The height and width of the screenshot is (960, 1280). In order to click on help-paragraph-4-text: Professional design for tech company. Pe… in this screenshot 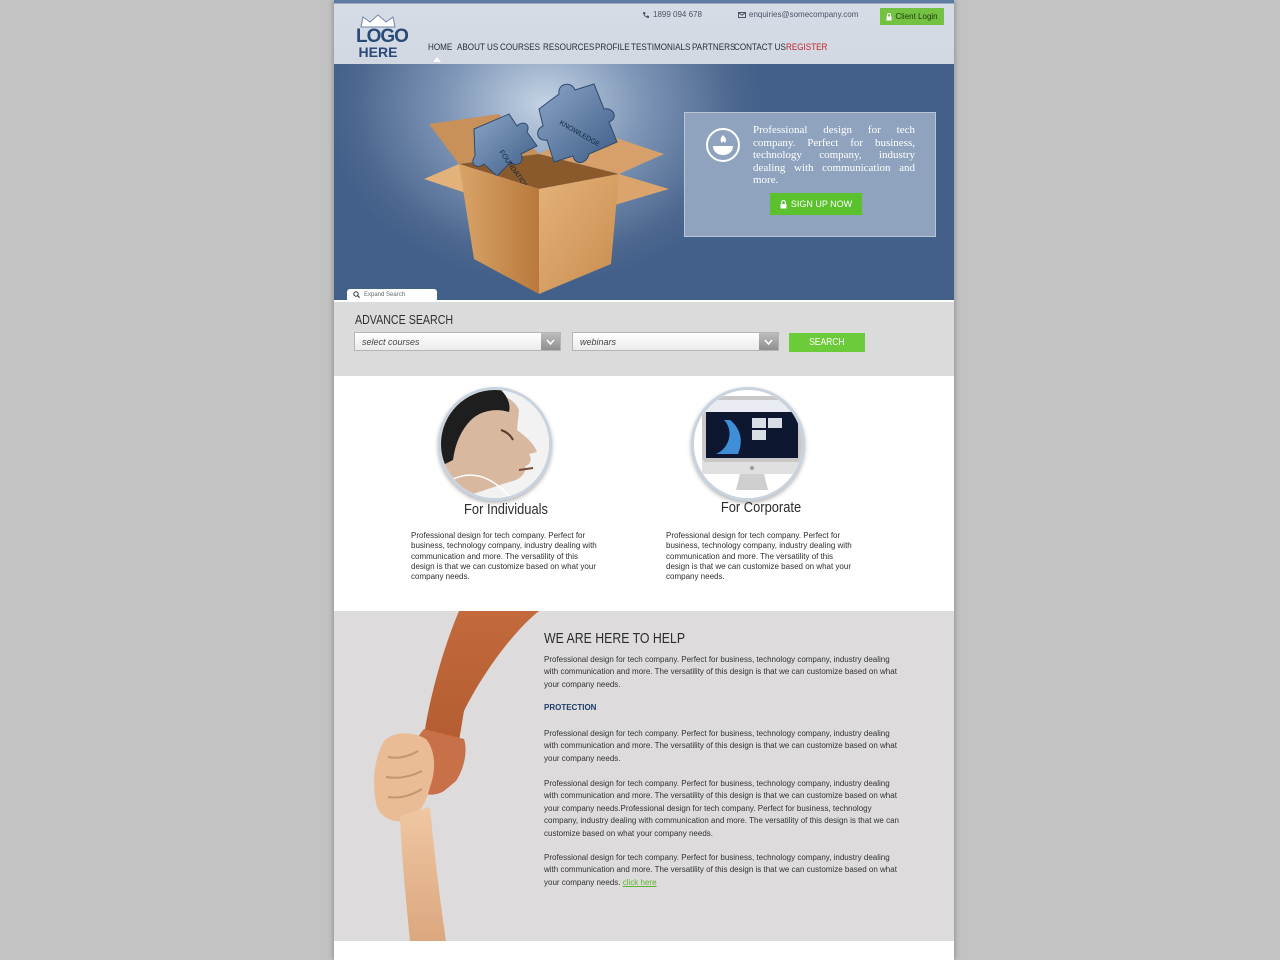, I will do `click(720, 870)`.